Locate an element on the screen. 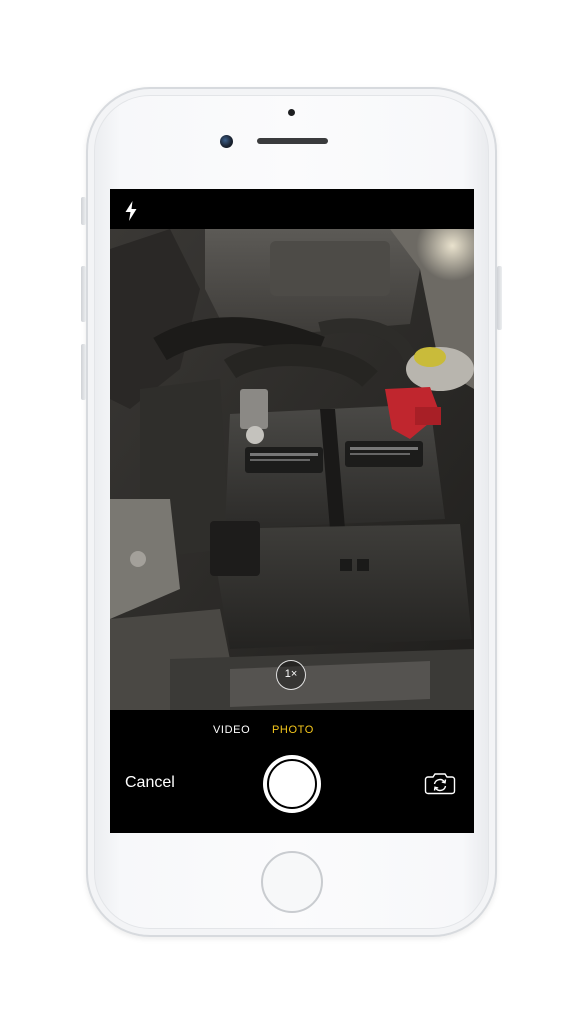 This screenshot has width=584, height=1024. switch-camera-icon is located at coordinates (440, 783).